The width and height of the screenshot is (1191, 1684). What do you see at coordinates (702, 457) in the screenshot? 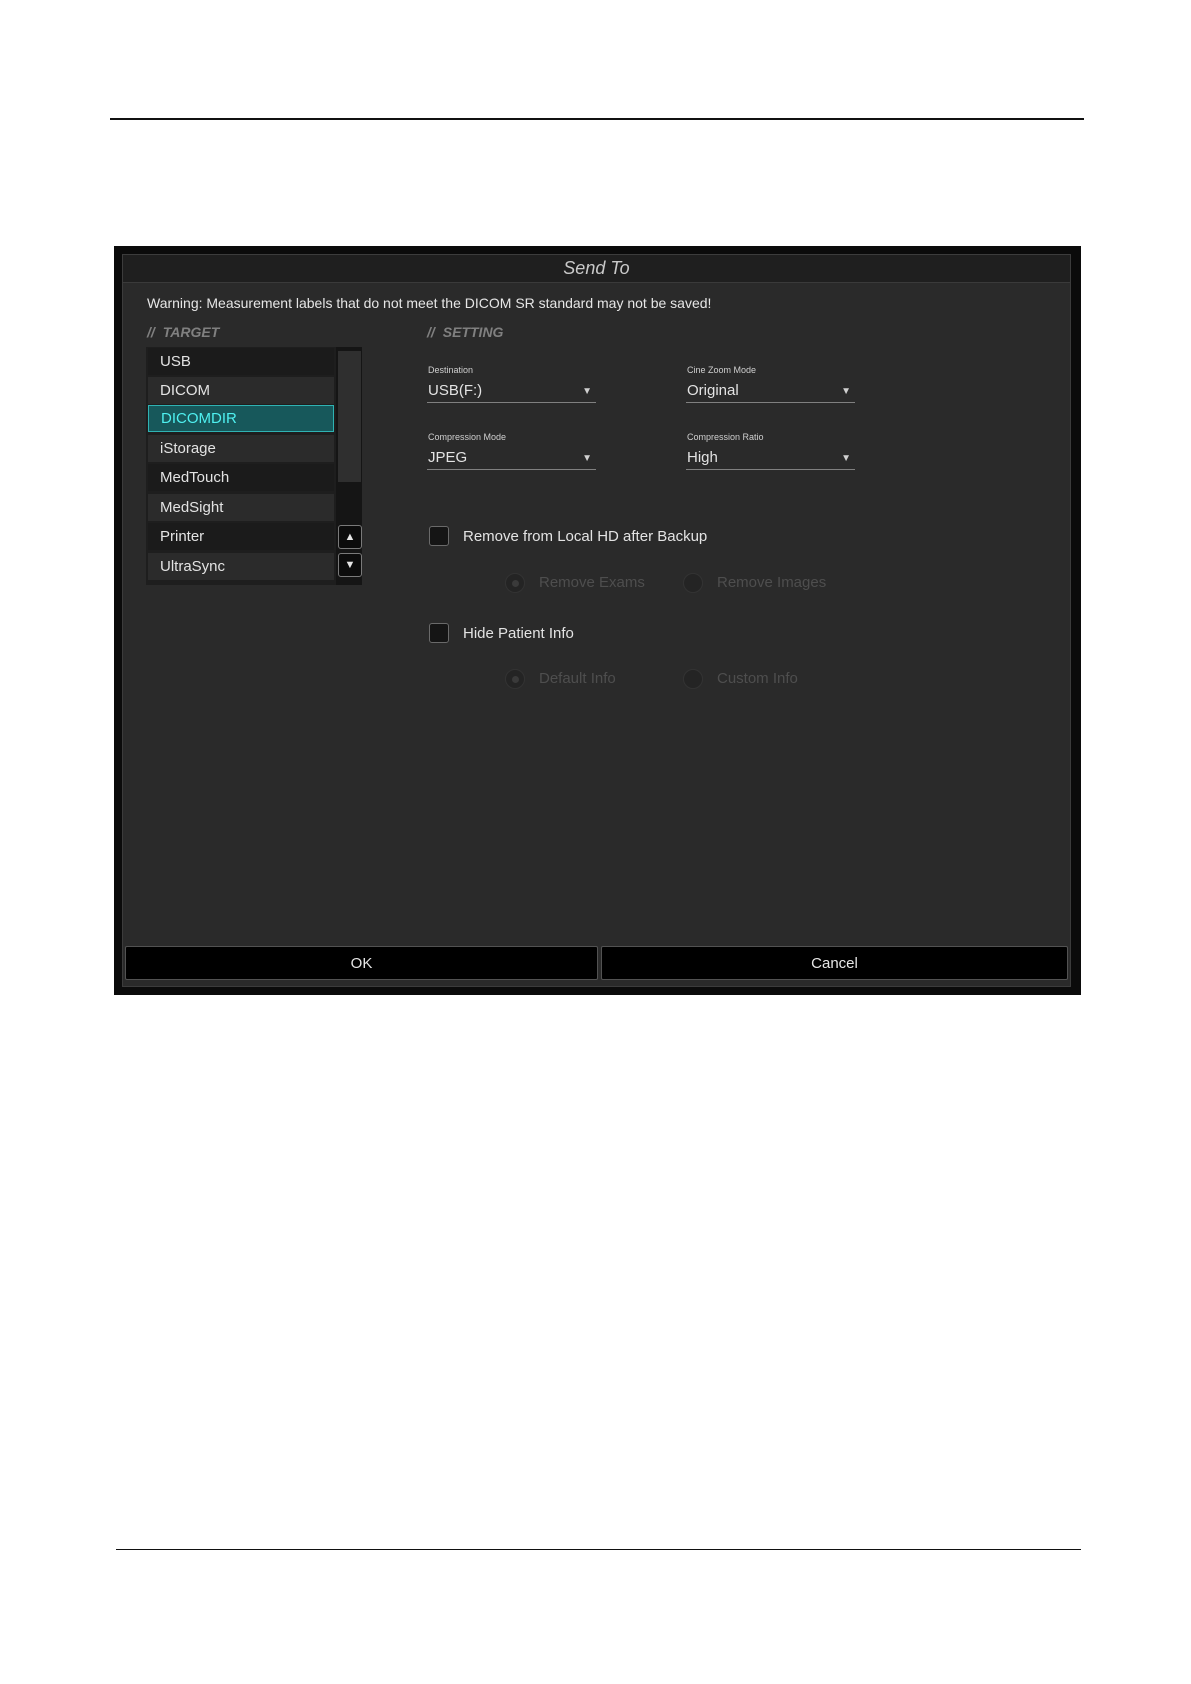
I see `compression-ratio-value: High` at bounding box center [702, 457].